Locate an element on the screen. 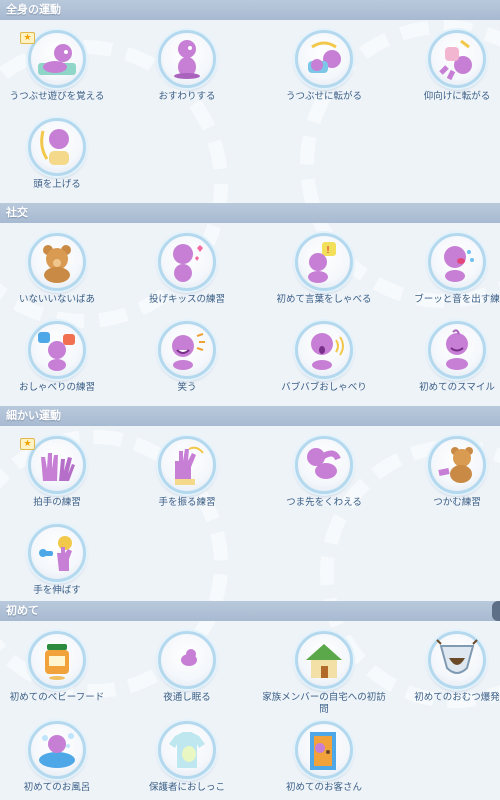  first-smile-icon is located at coordinates (457, 349).